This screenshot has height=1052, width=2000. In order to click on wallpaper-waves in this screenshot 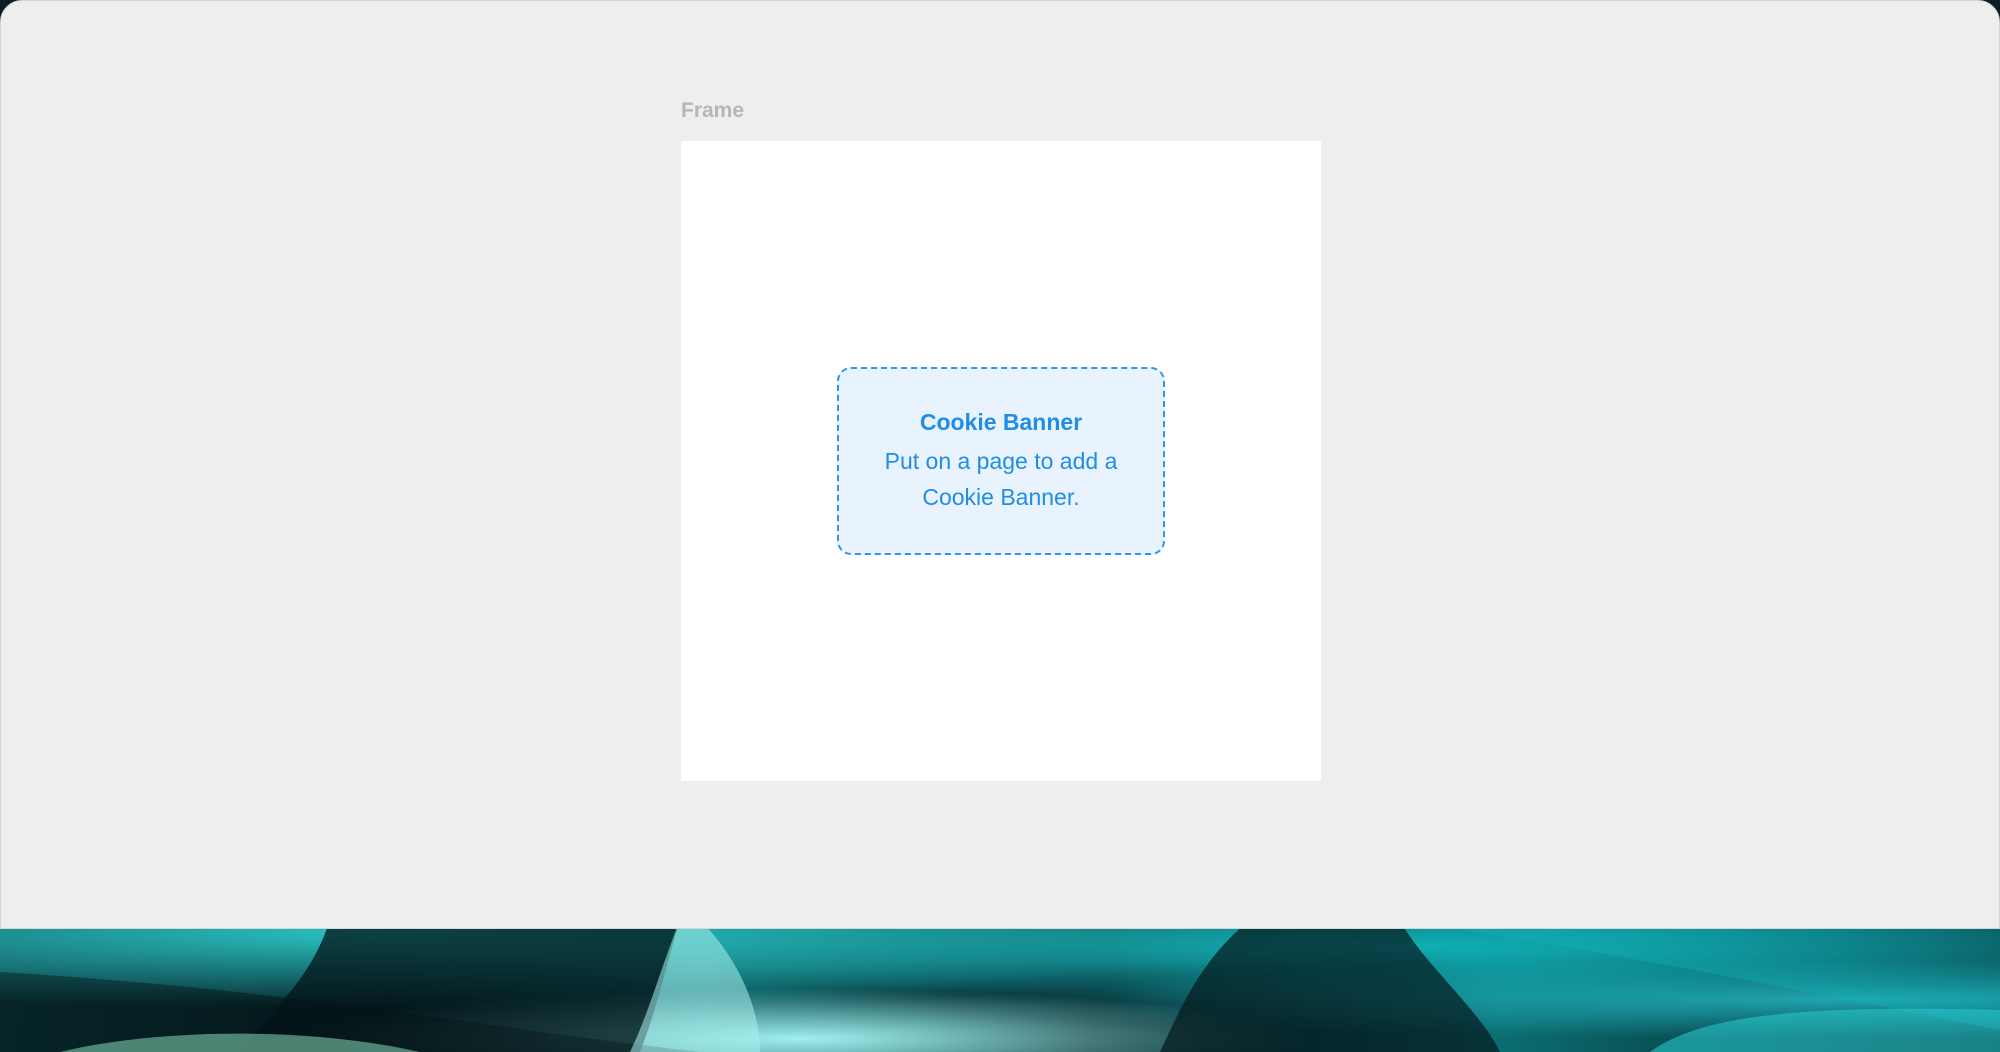, I will do `click(1000, 986)`.